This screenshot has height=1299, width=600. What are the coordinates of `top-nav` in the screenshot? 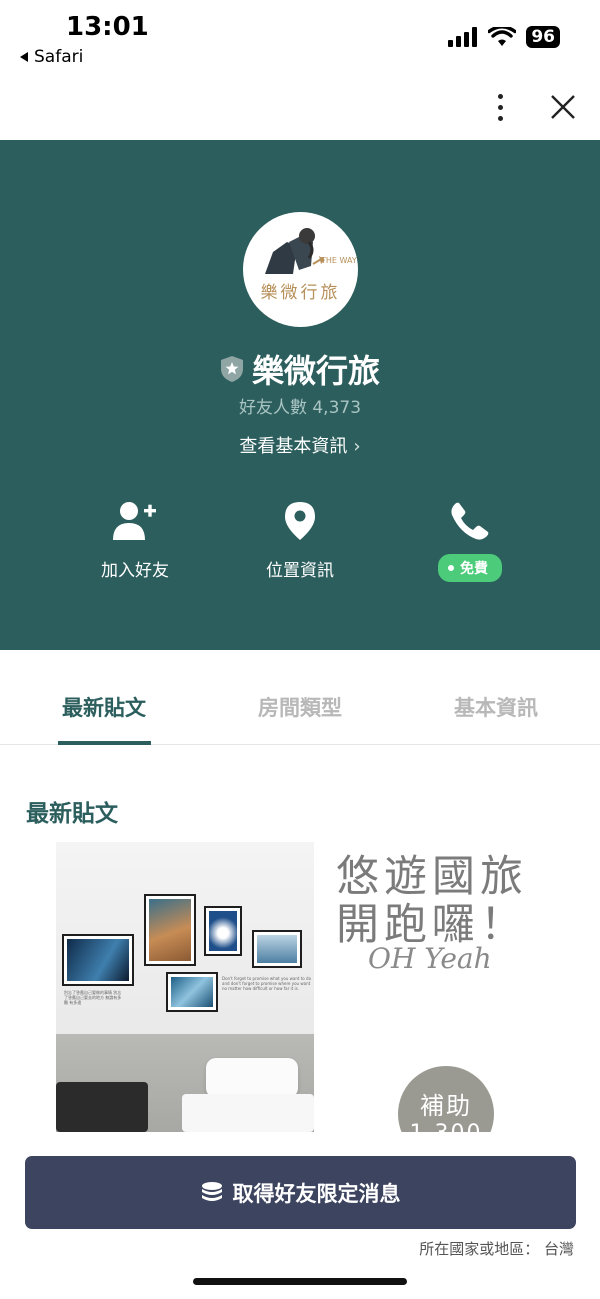 It's located at (300, 108).